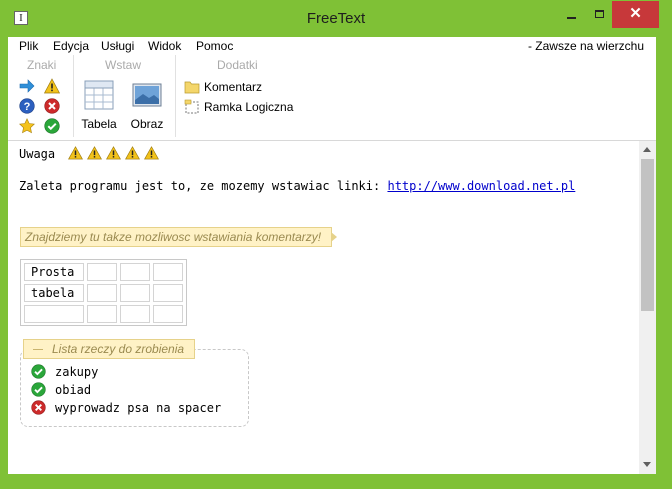 The width and height of the screenshot is (672, 489). Describe the element at coordinates (138, 408) in the screenshot. I see `todo-item-label: wyprowadz psa na spacer` at that location.